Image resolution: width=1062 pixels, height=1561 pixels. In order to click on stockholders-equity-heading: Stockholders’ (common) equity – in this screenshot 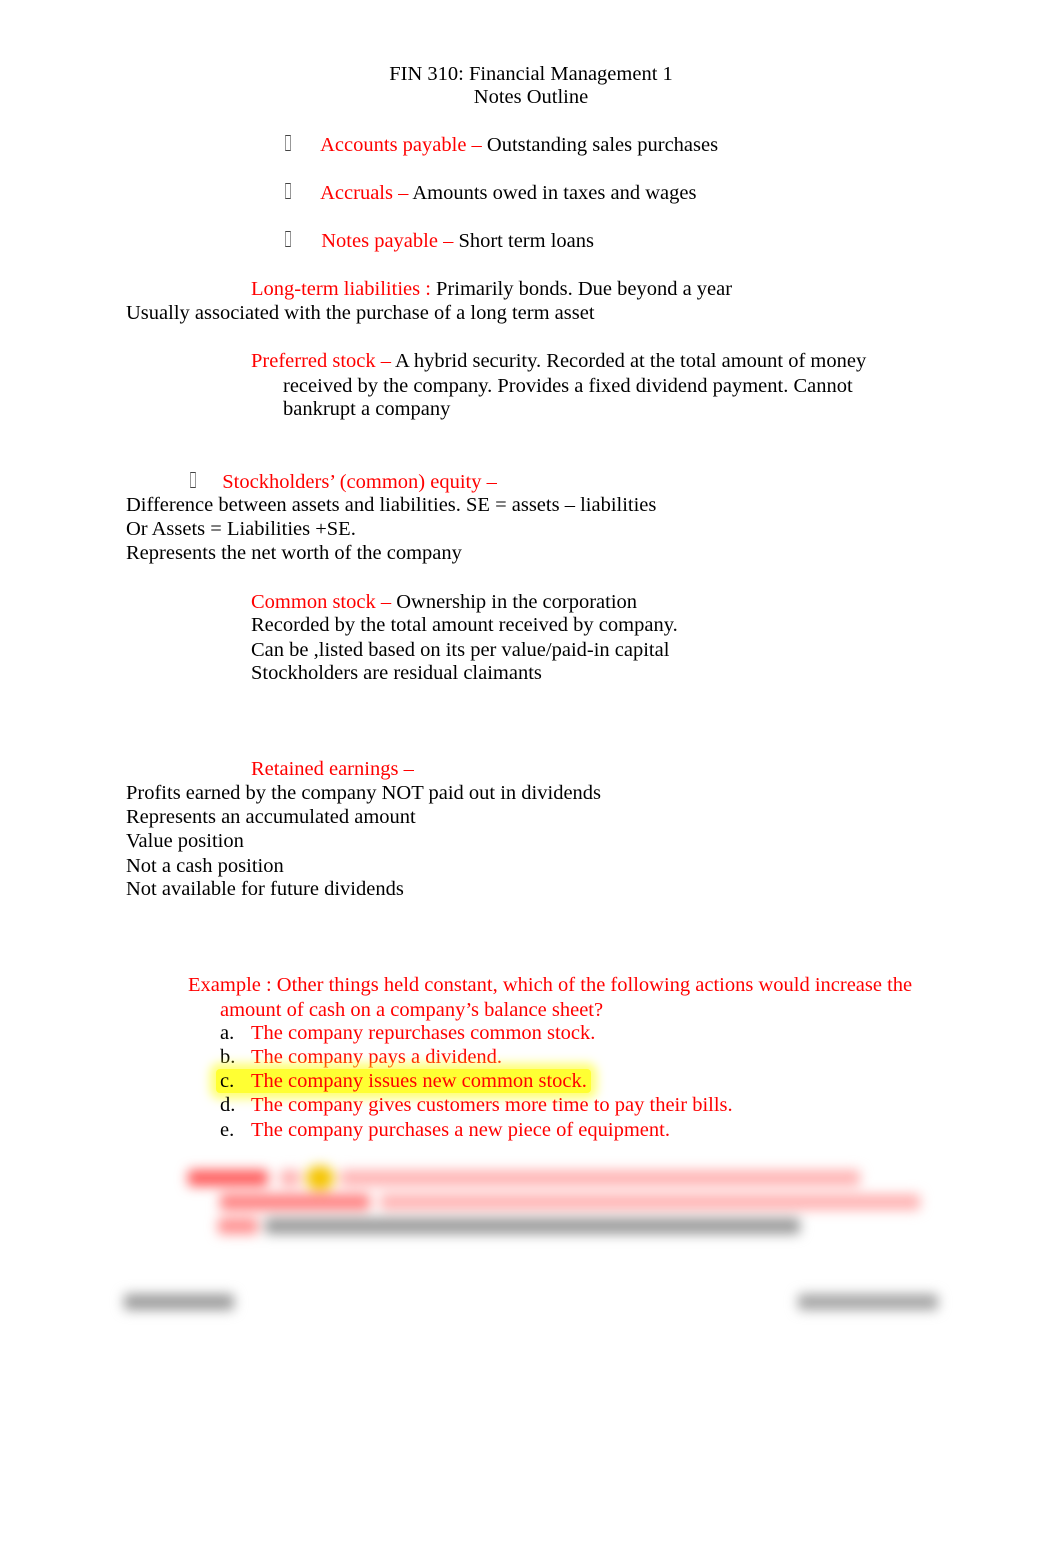, I will do `click(342, 482)`.